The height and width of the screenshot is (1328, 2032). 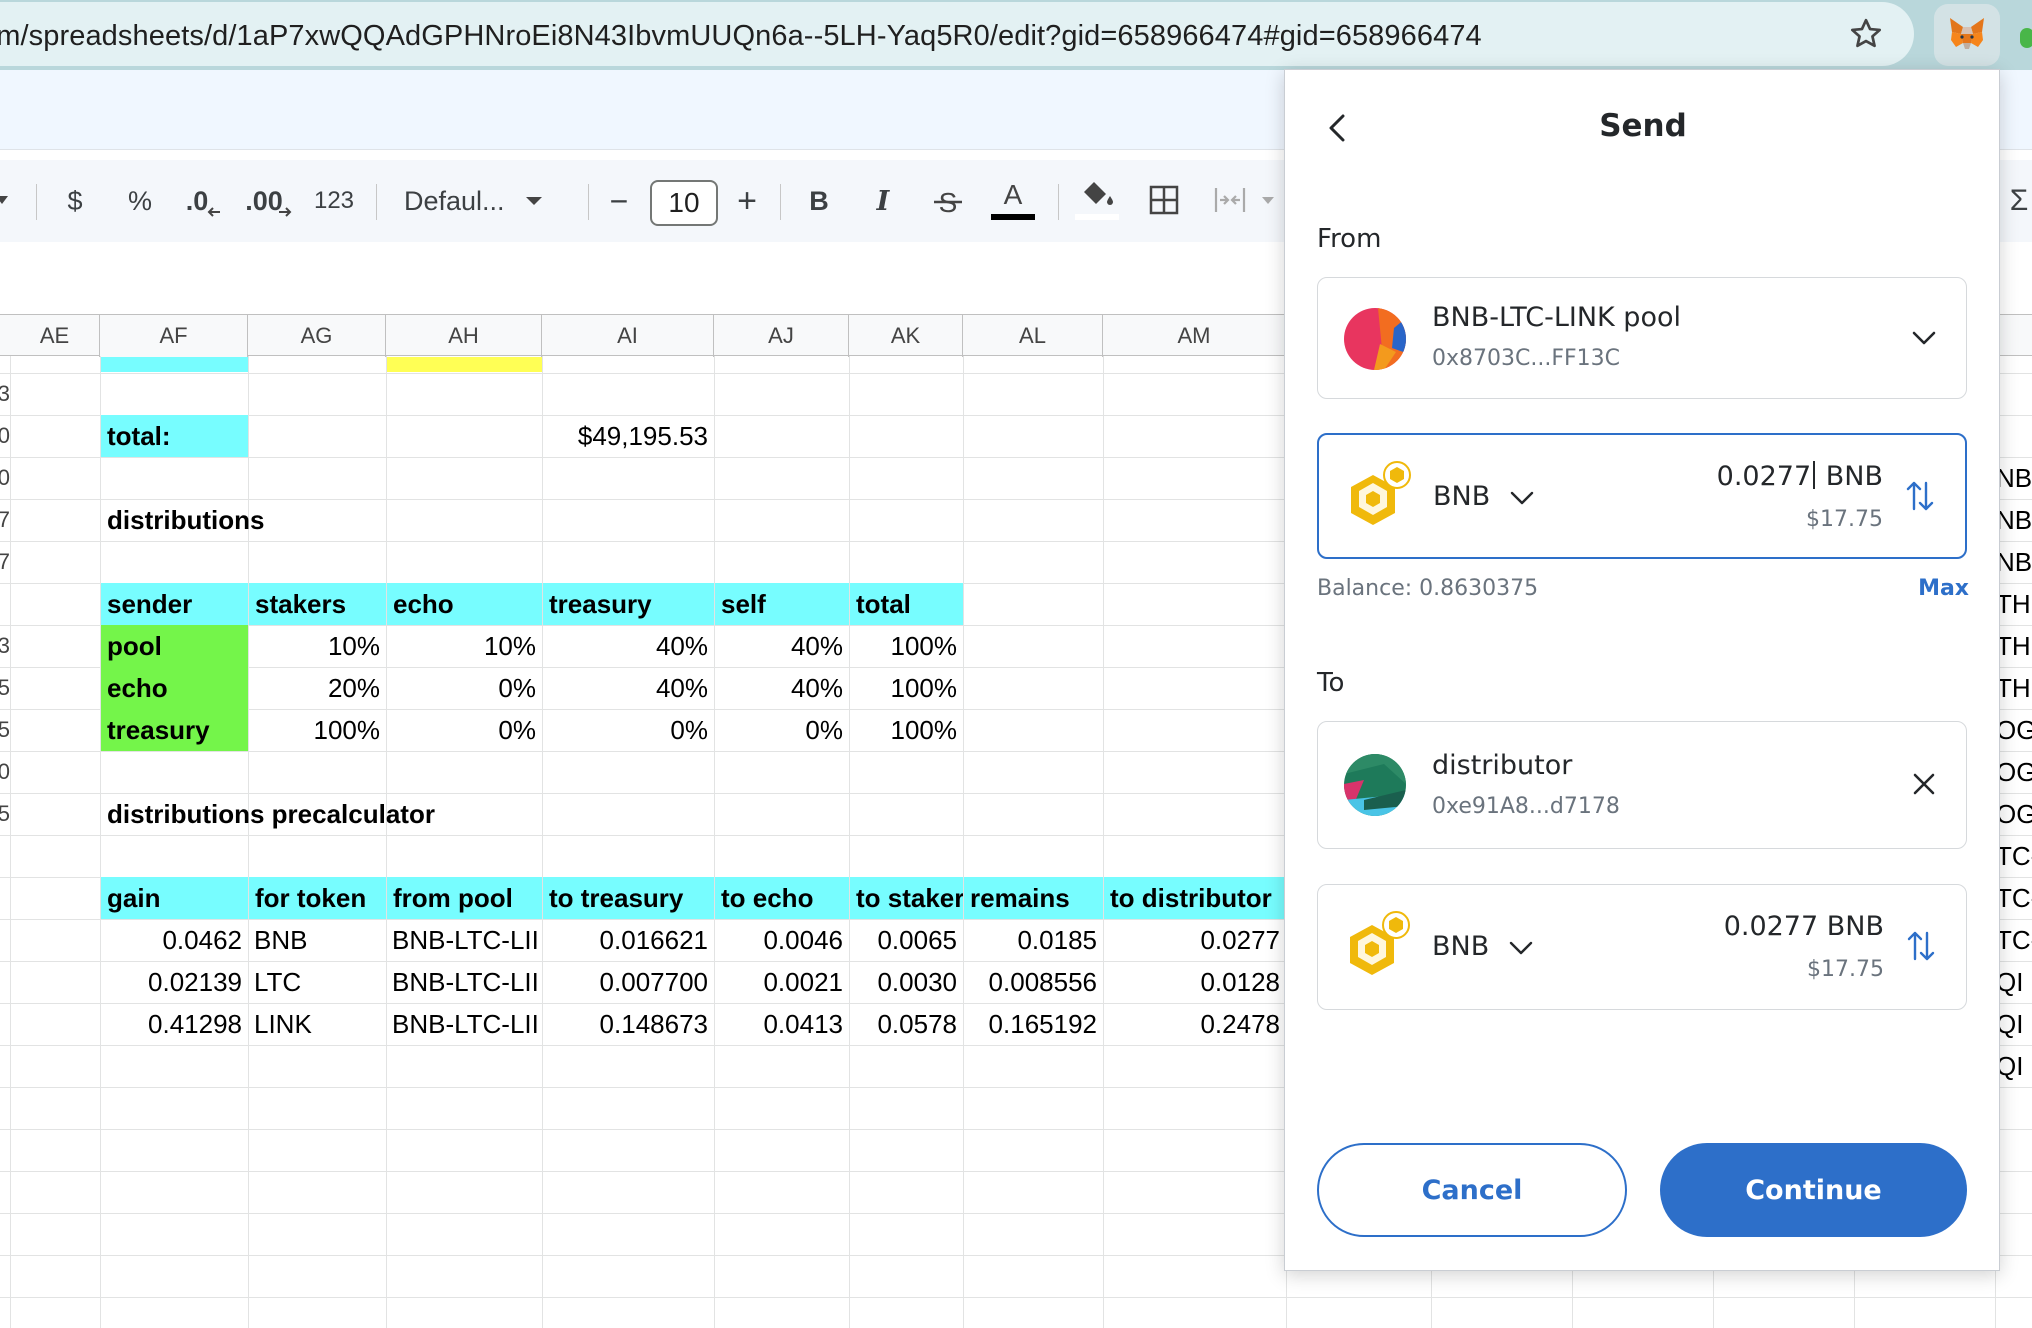 What do you see at coordinates (782, 604) in the screenshot?
I see `dist-header-self: self` at bounding box center [782, 604].